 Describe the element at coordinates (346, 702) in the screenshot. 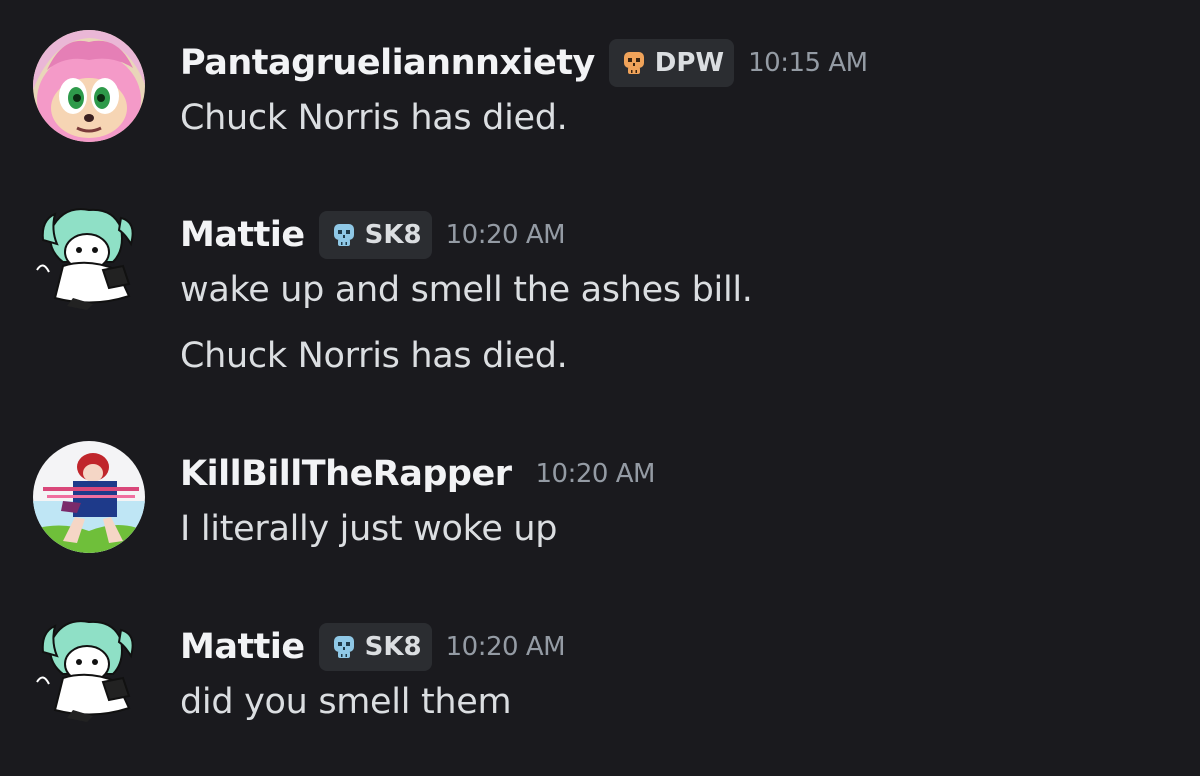

I see `message-text: did you smell them` at that location.